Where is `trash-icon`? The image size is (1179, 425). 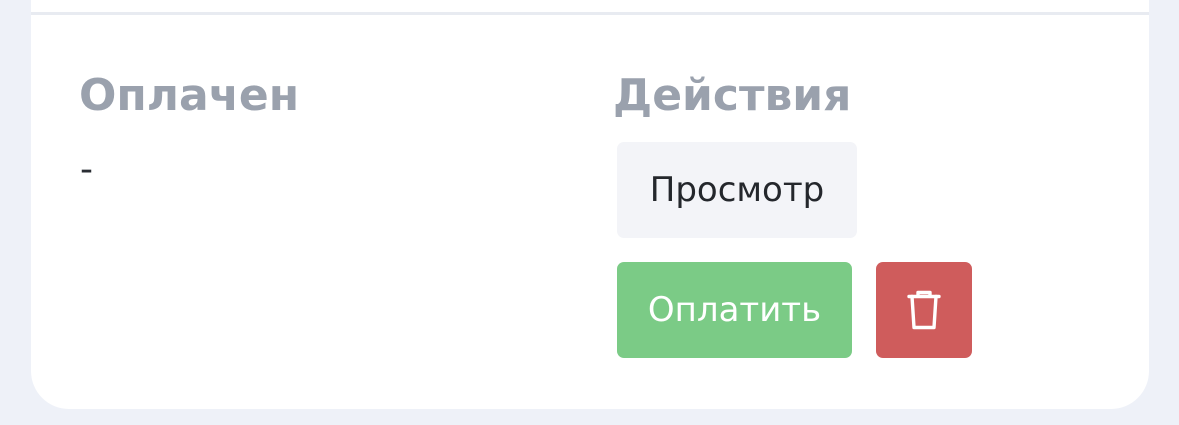
trash-icon is located at coordinates (924, 310).